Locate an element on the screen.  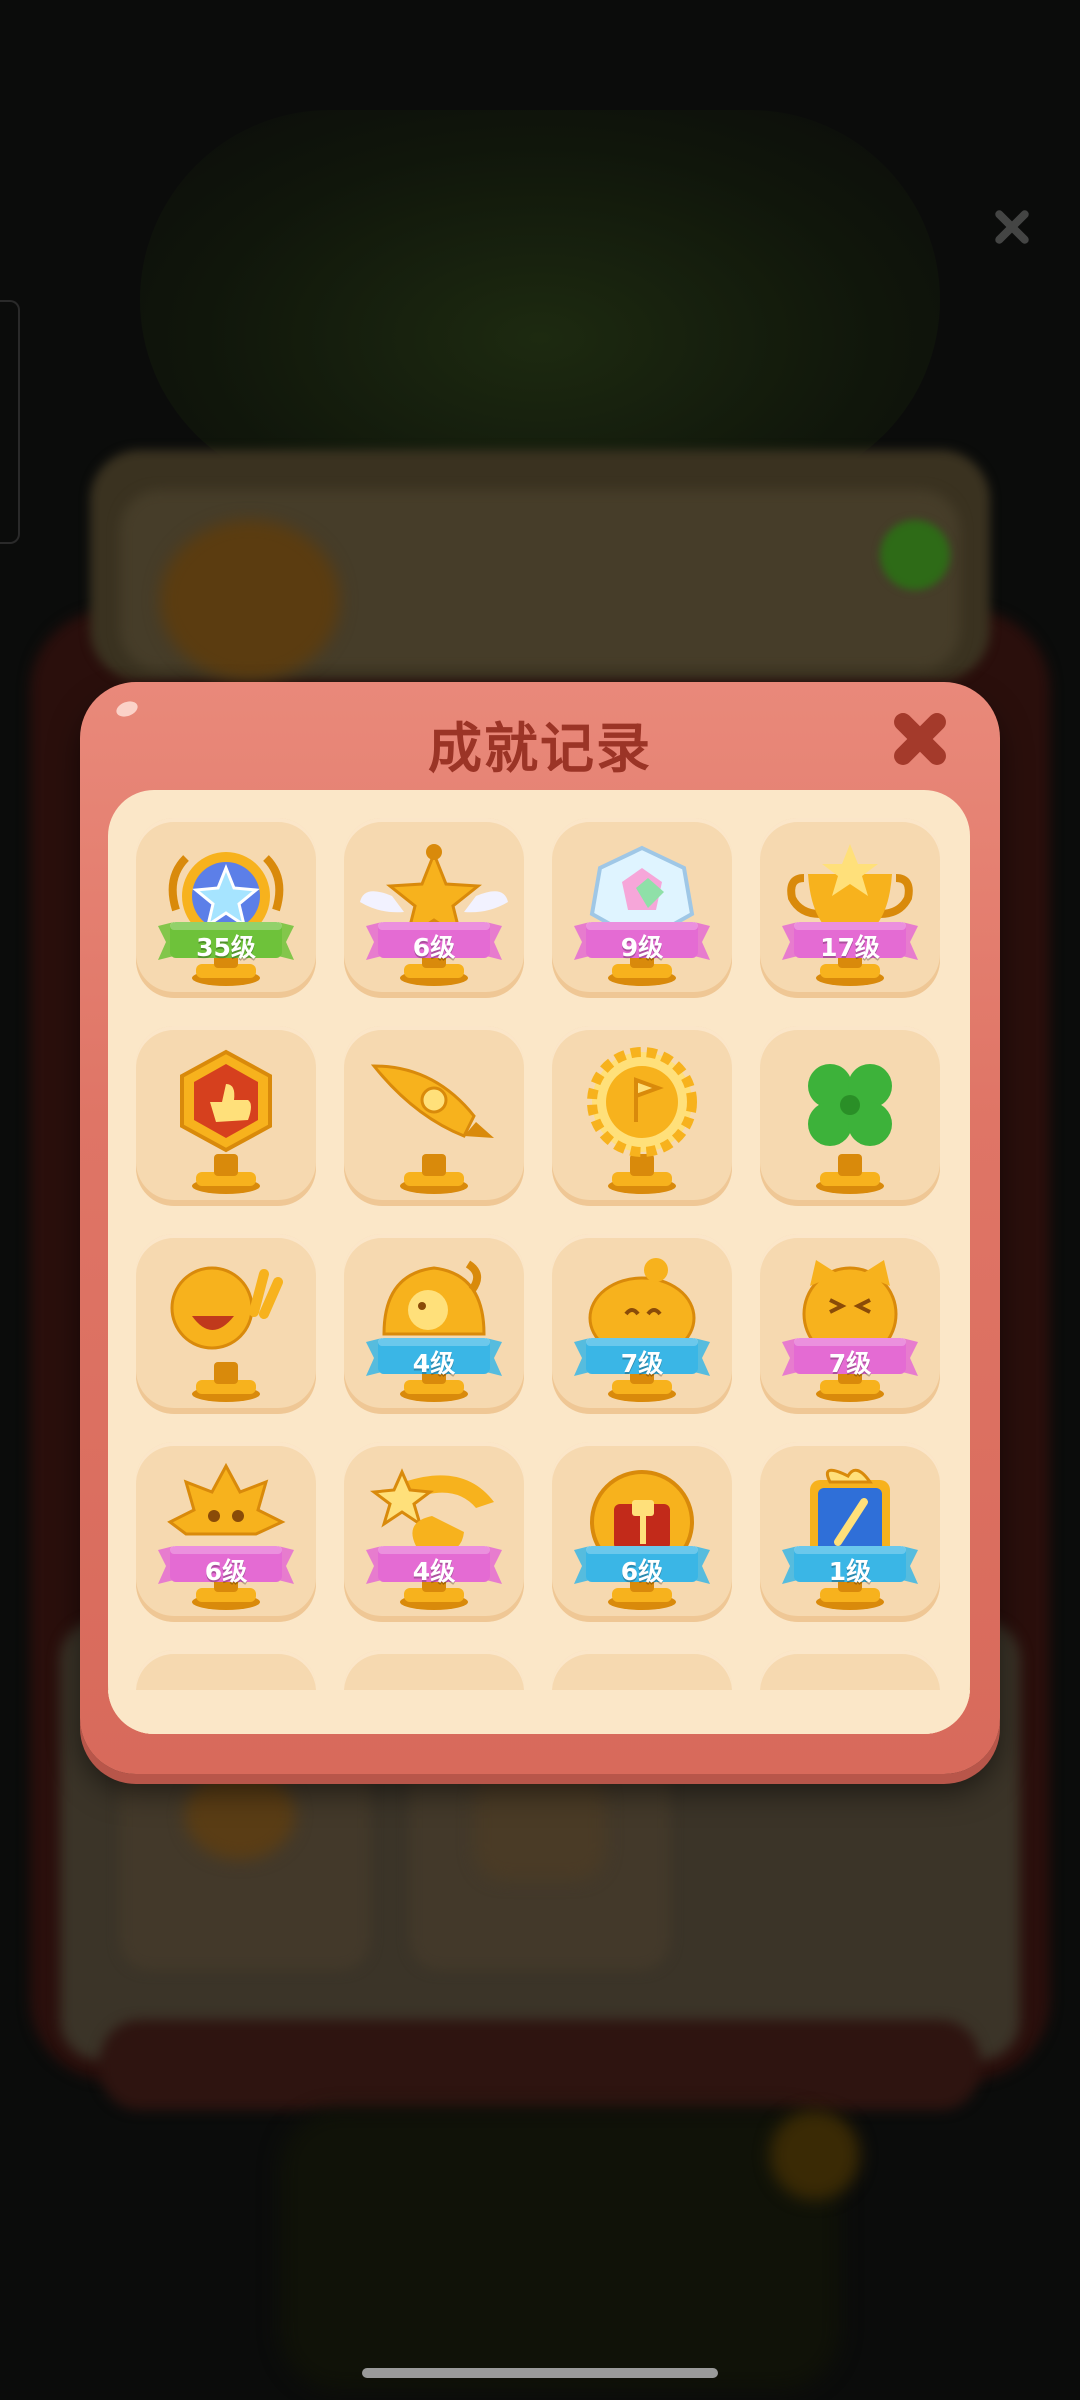
achievement-badge: 17级 is located at coordinates (850, 908).